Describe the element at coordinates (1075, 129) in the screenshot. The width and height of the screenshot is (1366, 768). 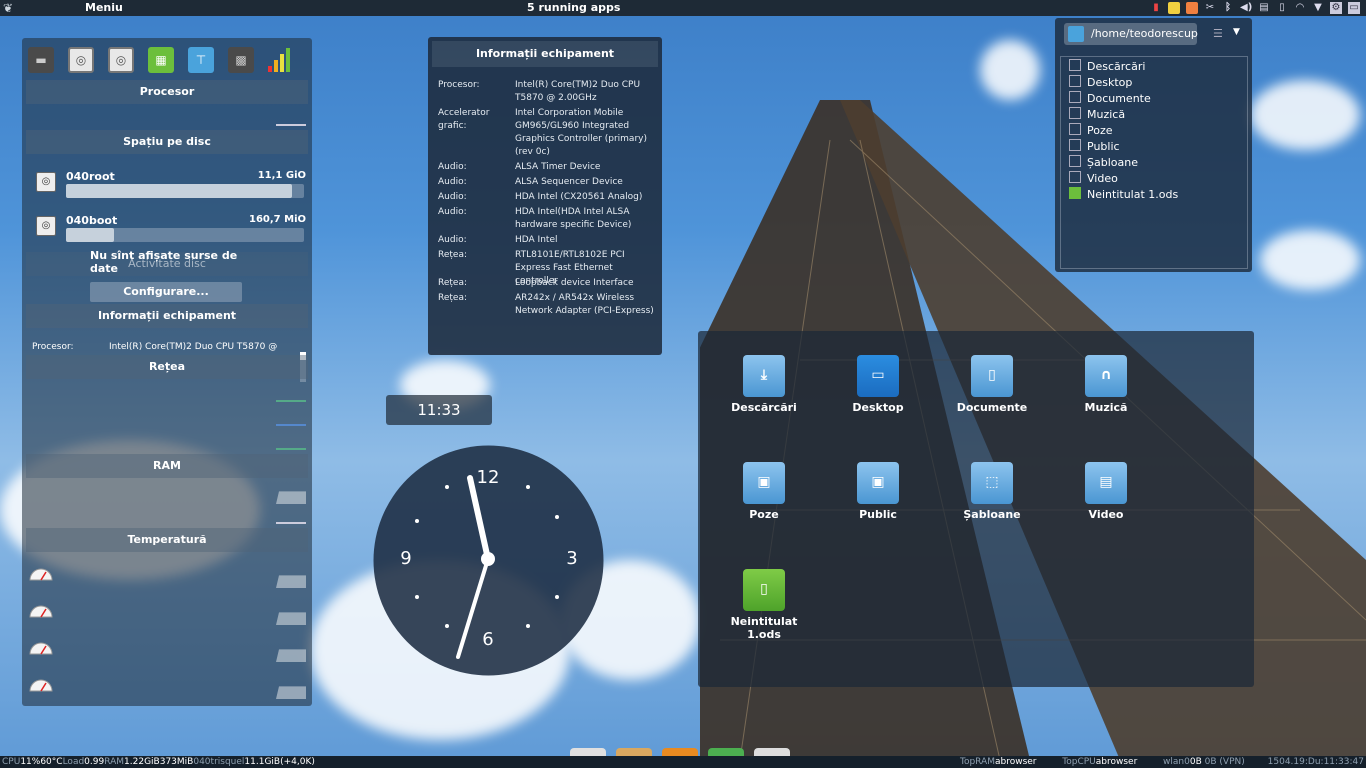
I see `pictures-folder-icon` at that location.